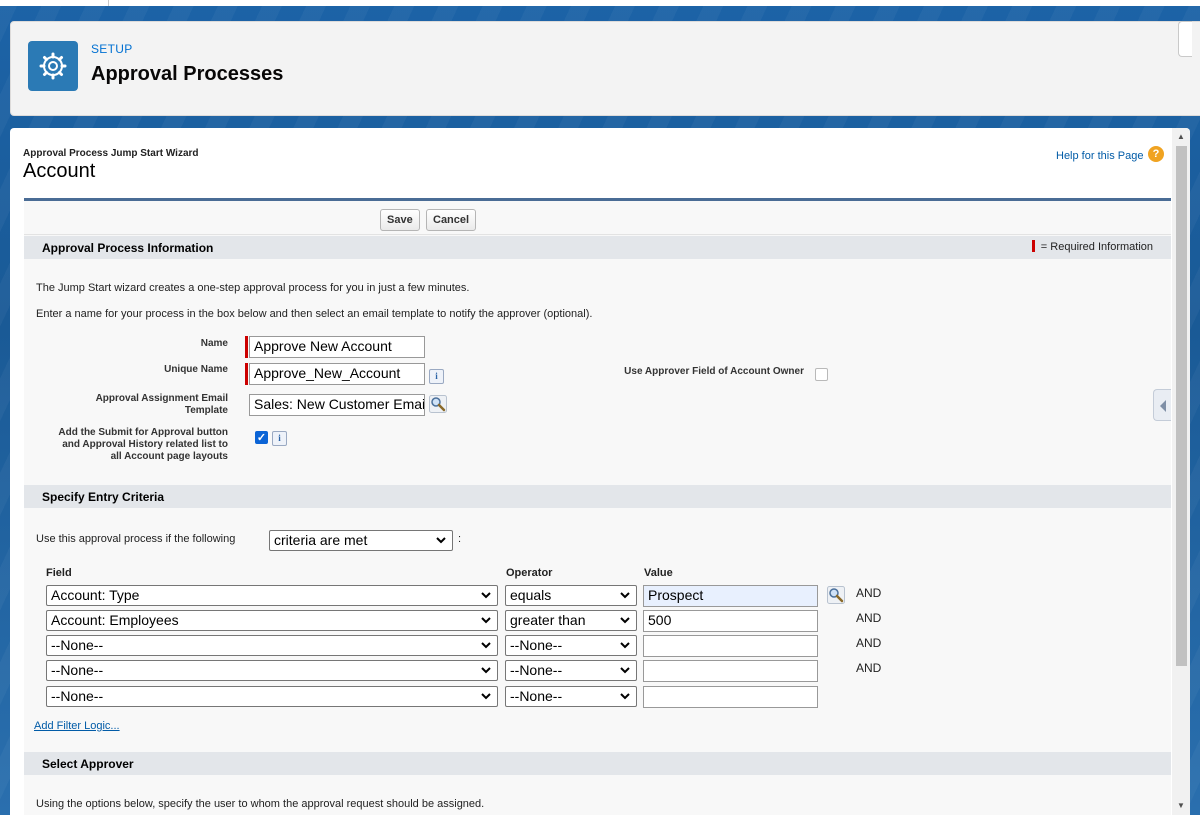 Image resolution: width=1200 pixels, height=815 pixels. I want to click on wizard-label: Approval Process Jump Start Wizard, so click(111, 153).